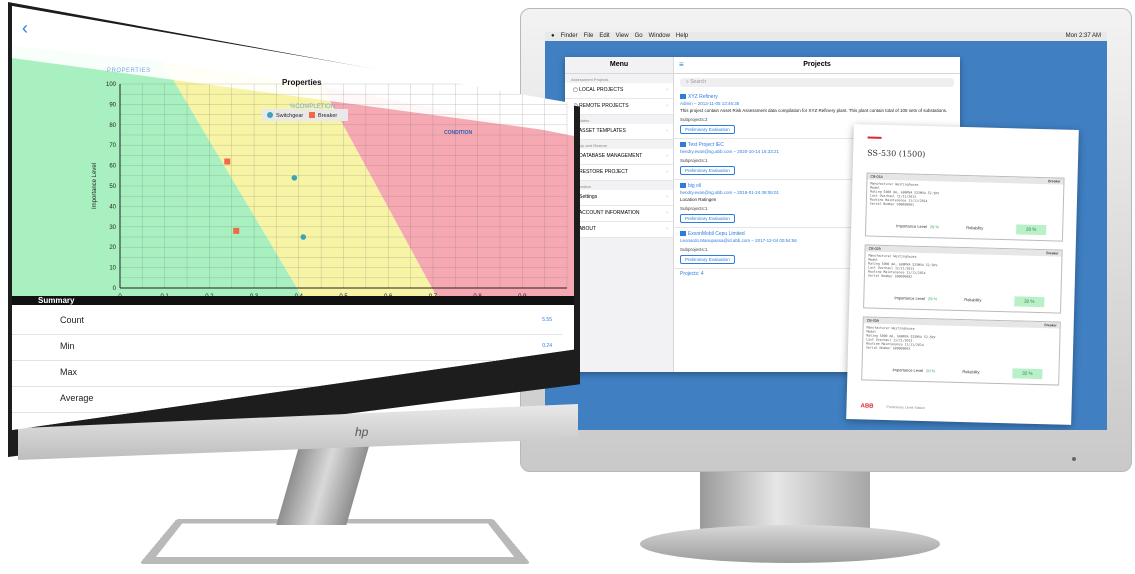 This screenshot has height=574, width=1135. What do you see at coordinates (619, 230) in the screenshot?
I see `menu-item: ▢ ABOUT›` at bounding box center [619, 230].